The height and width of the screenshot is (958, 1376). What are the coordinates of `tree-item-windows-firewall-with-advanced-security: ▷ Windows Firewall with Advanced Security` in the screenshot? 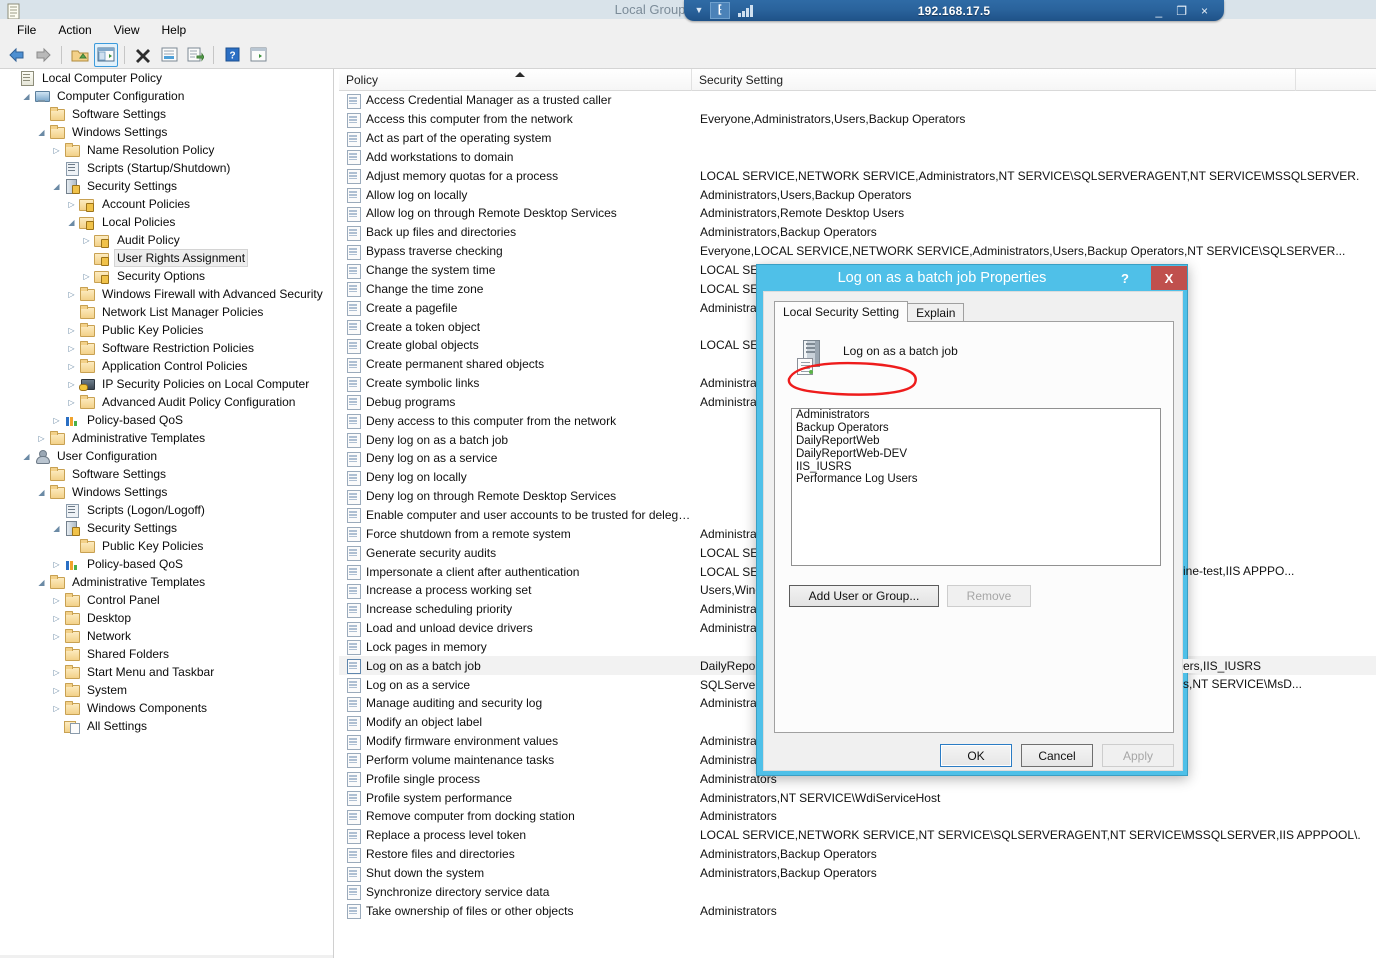 It's located at (166, 294).